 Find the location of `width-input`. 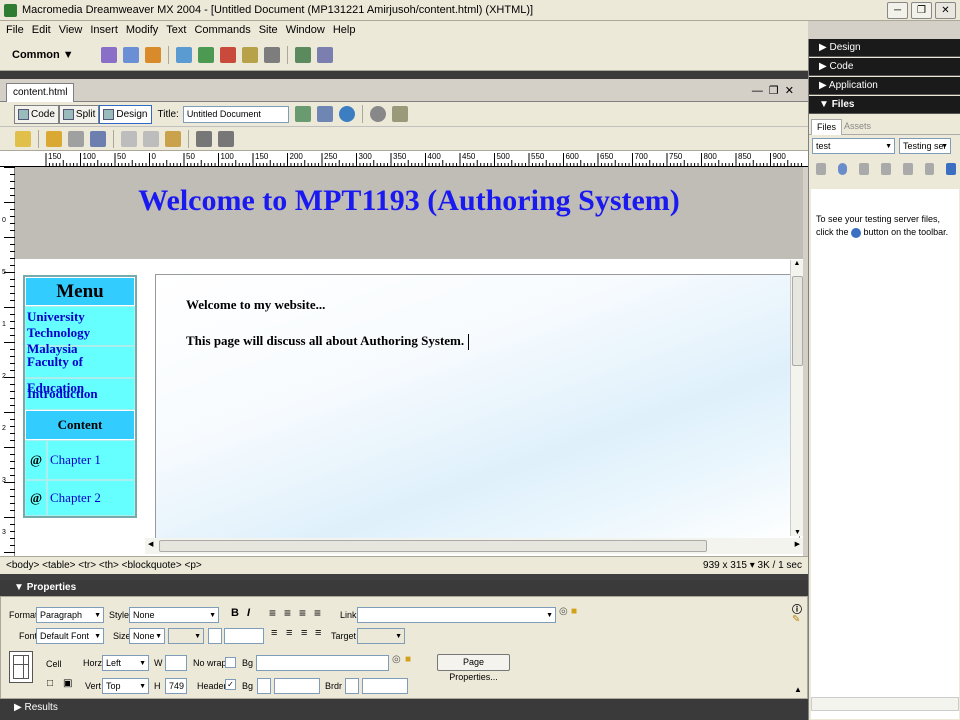

width-input is located at coordinates (176, 663).